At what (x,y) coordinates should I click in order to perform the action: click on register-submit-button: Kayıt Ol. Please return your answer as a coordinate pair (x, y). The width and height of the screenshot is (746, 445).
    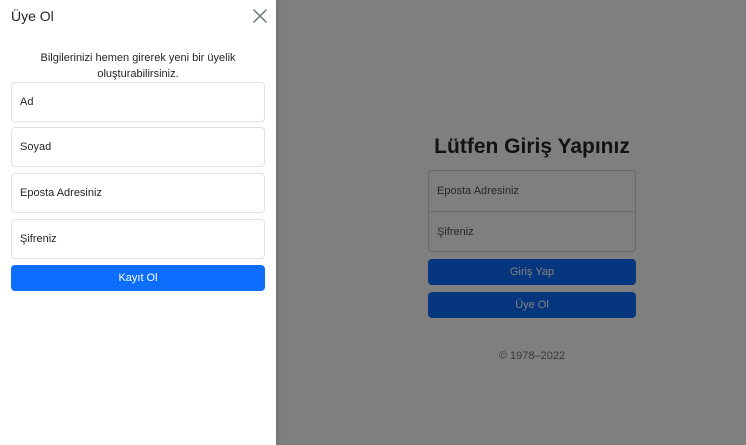
    Looking at the image, I should click on (138, 278).